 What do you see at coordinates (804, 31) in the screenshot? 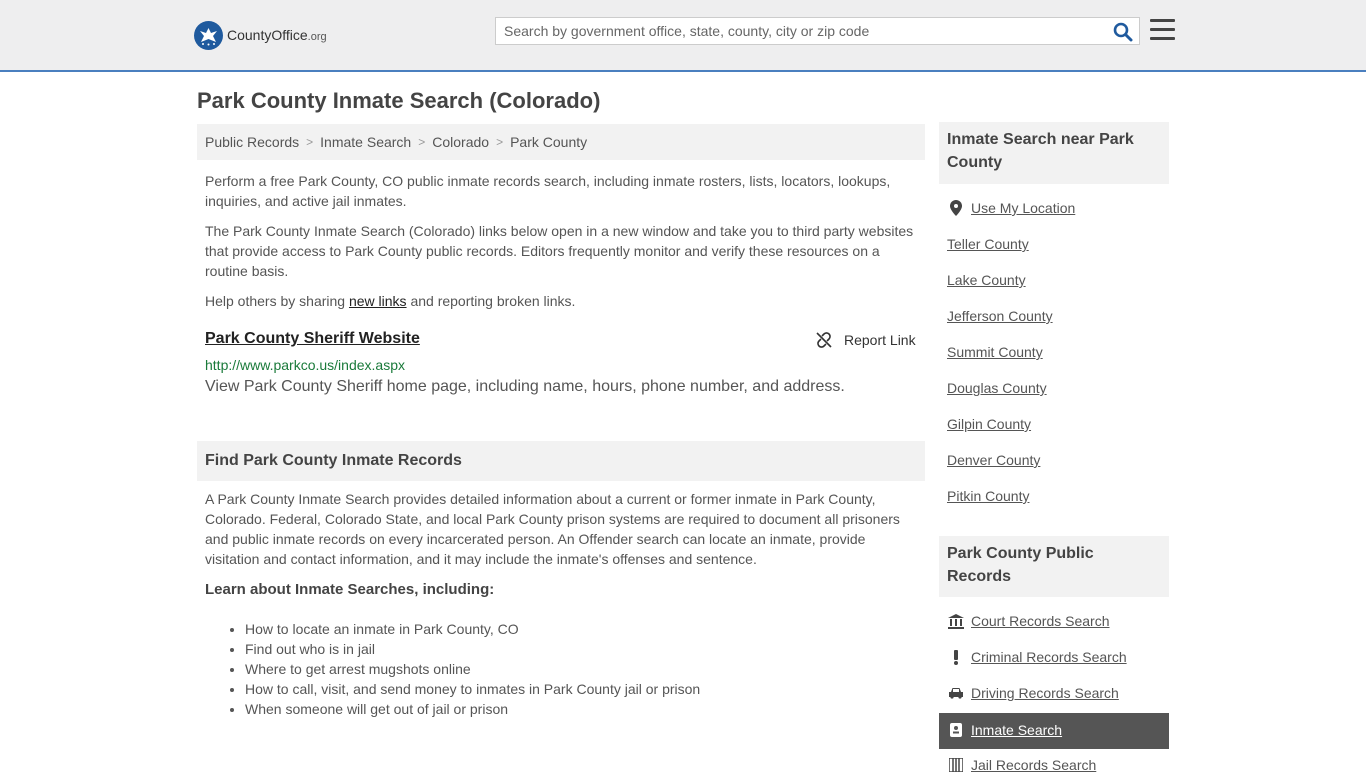
I see `search-input` at bounding box center [804, 31].